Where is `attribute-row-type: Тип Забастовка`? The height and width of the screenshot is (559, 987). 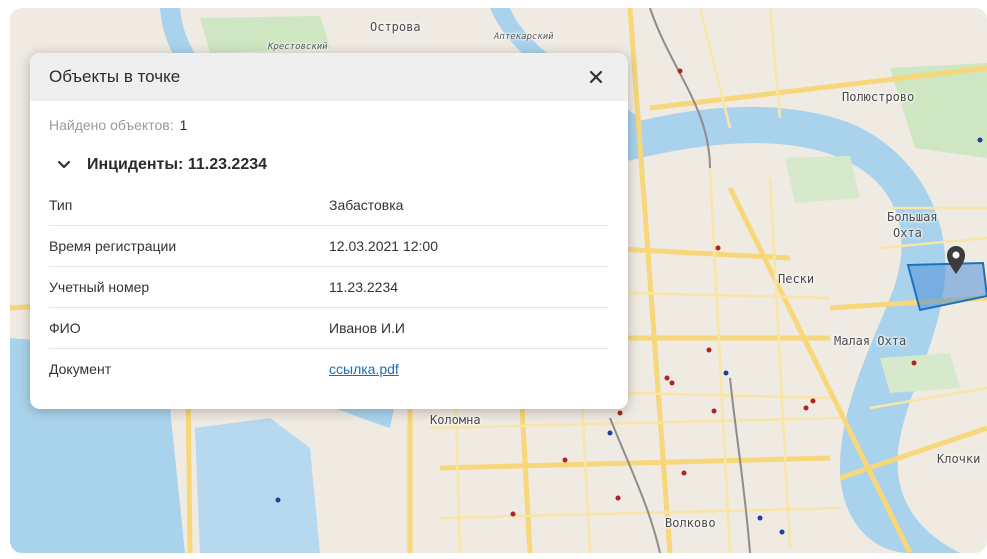
attribute-row-type: Тип Забастовка is located at coordinates (328, 205).